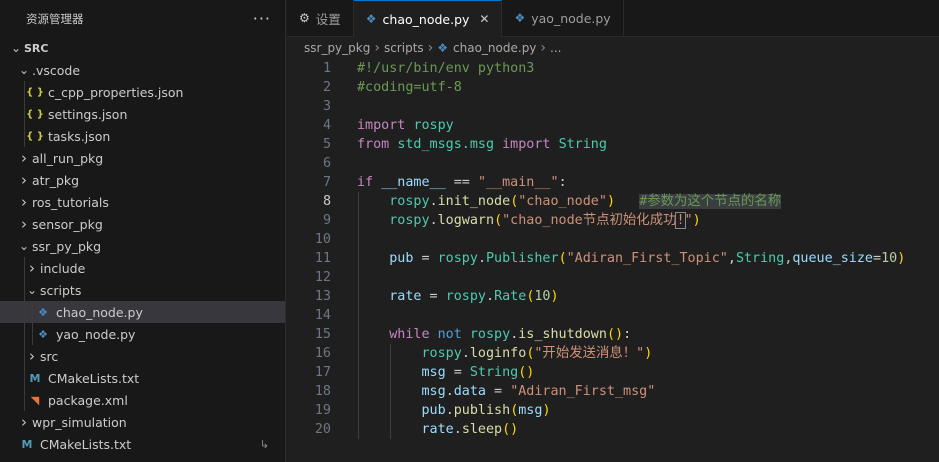  What do you see at coordinates (542, 296) in the screenshot?
I see `code-token: 10` at bounding box center [542, 296].